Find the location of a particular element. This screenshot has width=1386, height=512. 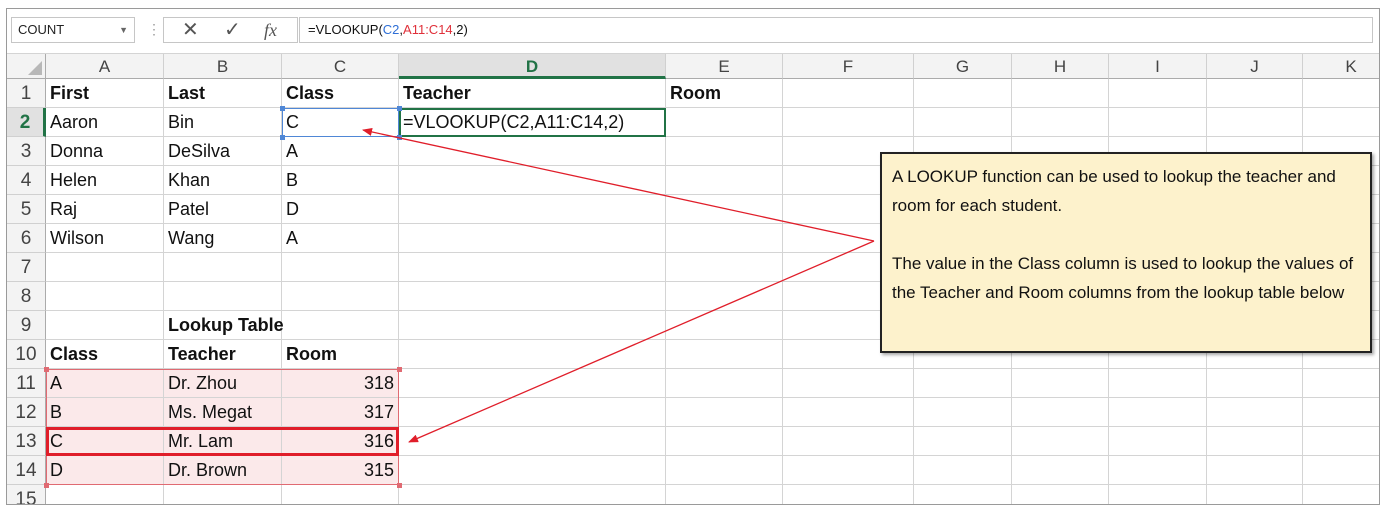

cell-c5: D is located at coordinates (340, 209).